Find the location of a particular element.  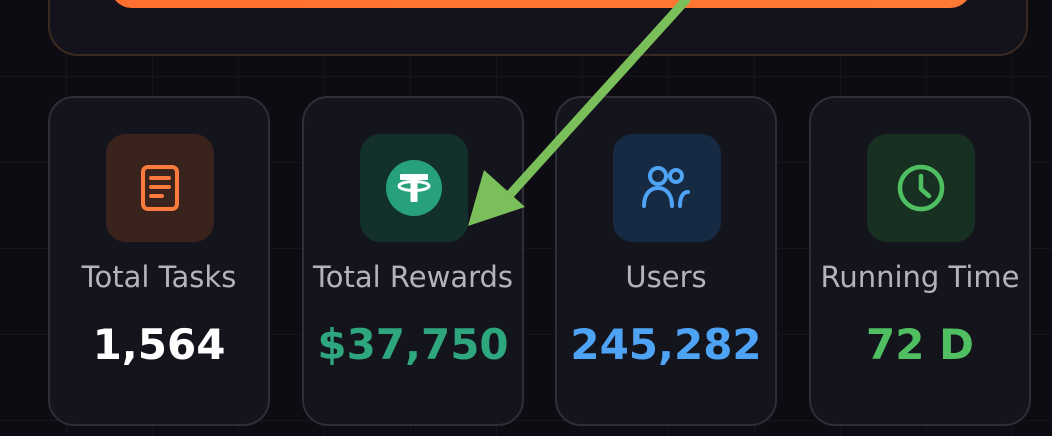

primary-action-button is located at coordinates (541, 4).